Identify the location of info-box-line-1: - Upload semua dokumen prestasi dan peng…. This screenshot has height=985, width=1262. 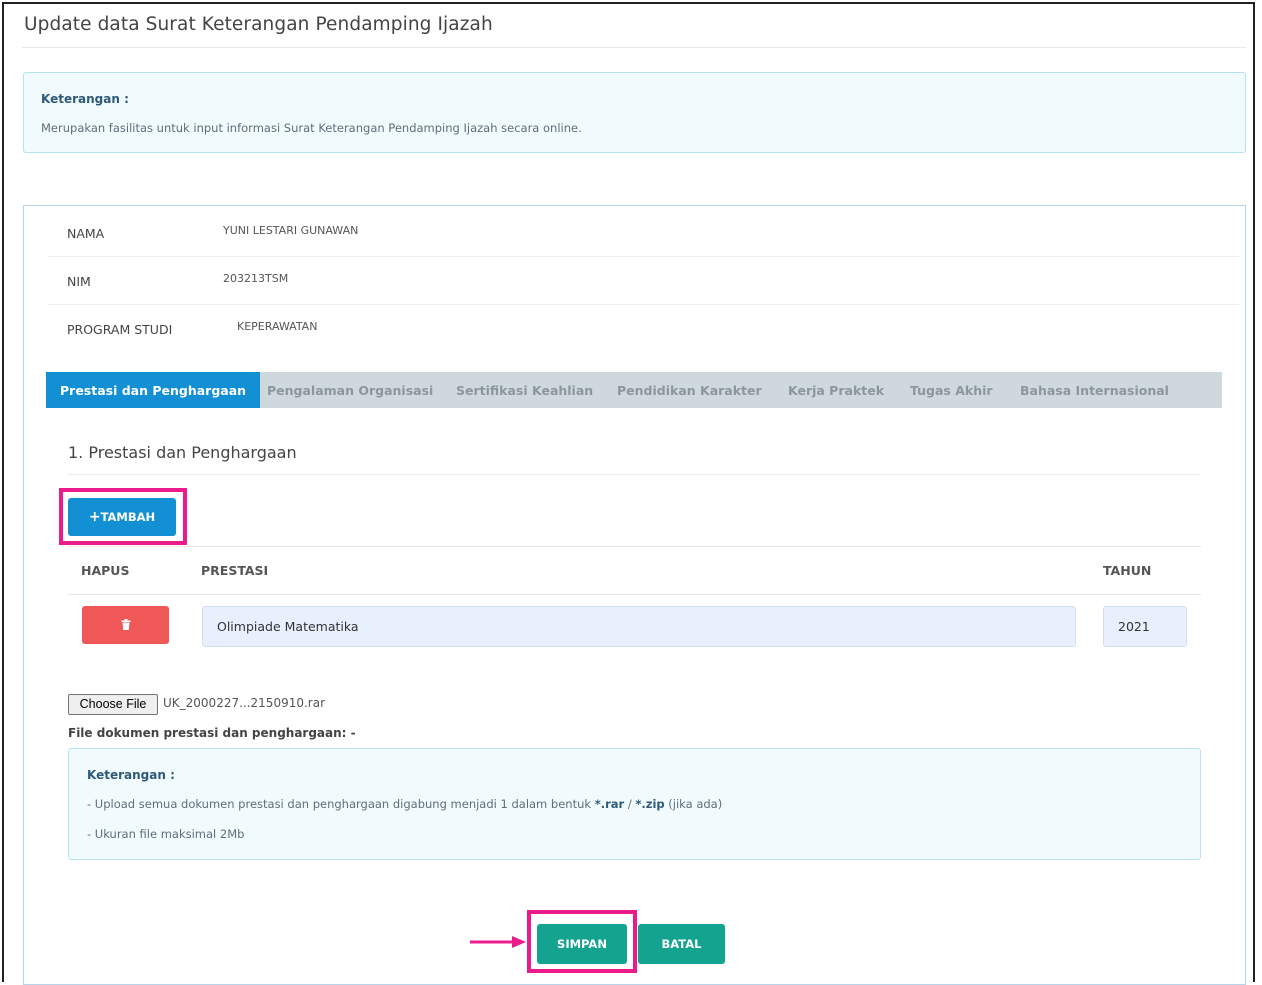
(404, 804).